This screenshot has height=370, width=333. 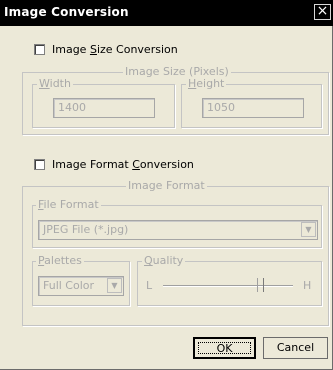 What do you see at coordinates (228, 286) in the screenshot?
I see `quality-slider-track` at bounding box center [228, 286].